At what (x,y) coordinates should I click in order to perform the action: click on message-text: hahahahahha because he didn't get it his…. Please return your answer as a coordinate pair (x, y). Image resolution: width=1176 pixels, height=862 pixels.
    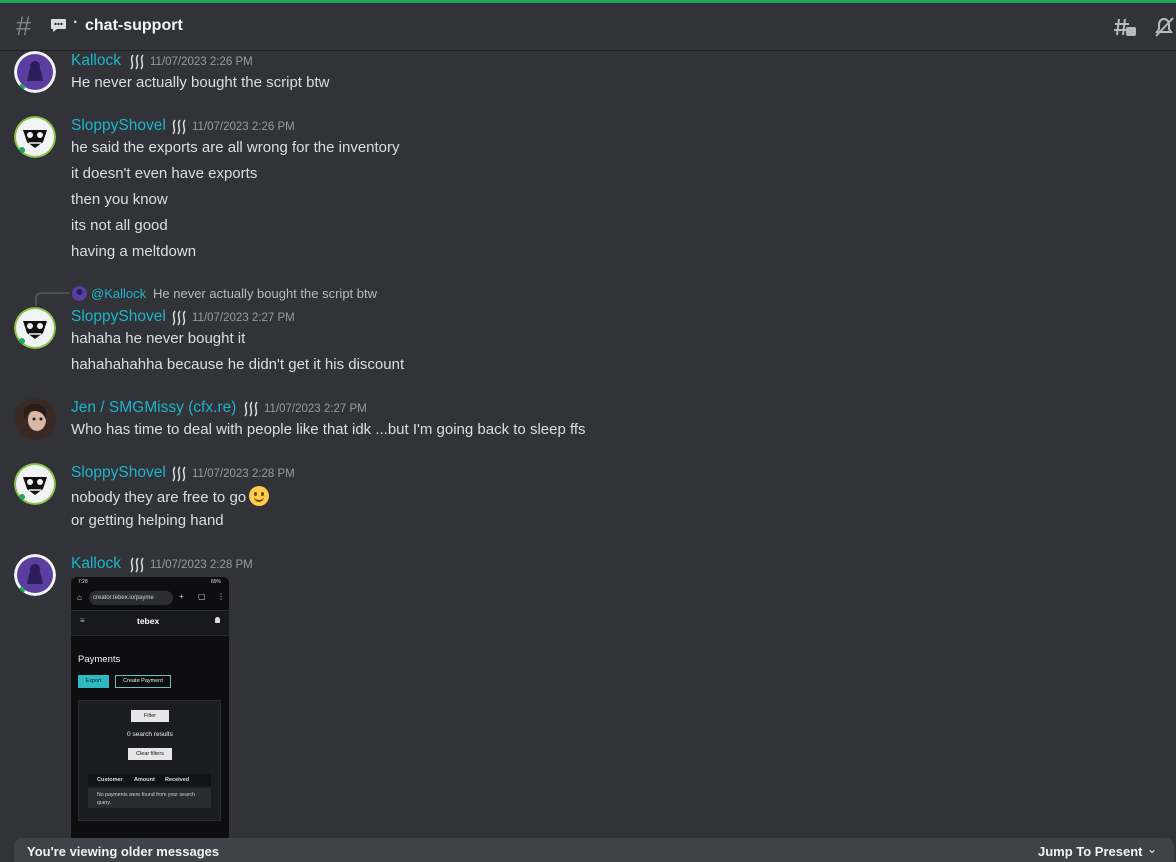
    Looking at the image, I should click on (238, 364).